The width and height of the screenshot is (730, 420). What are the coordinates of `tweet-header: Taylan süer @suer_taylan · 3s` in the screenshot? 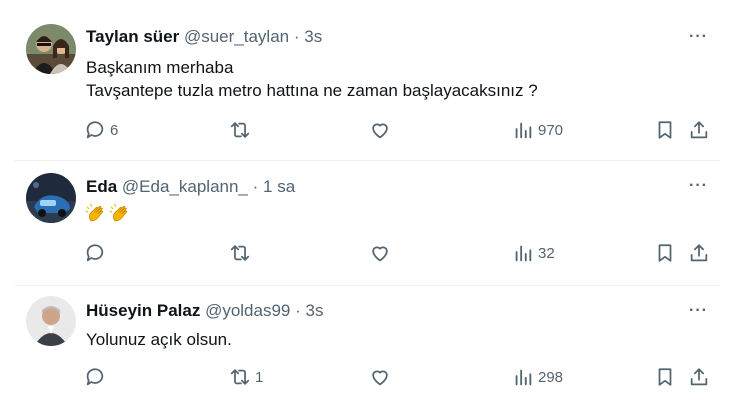 It's located at (204, 37).